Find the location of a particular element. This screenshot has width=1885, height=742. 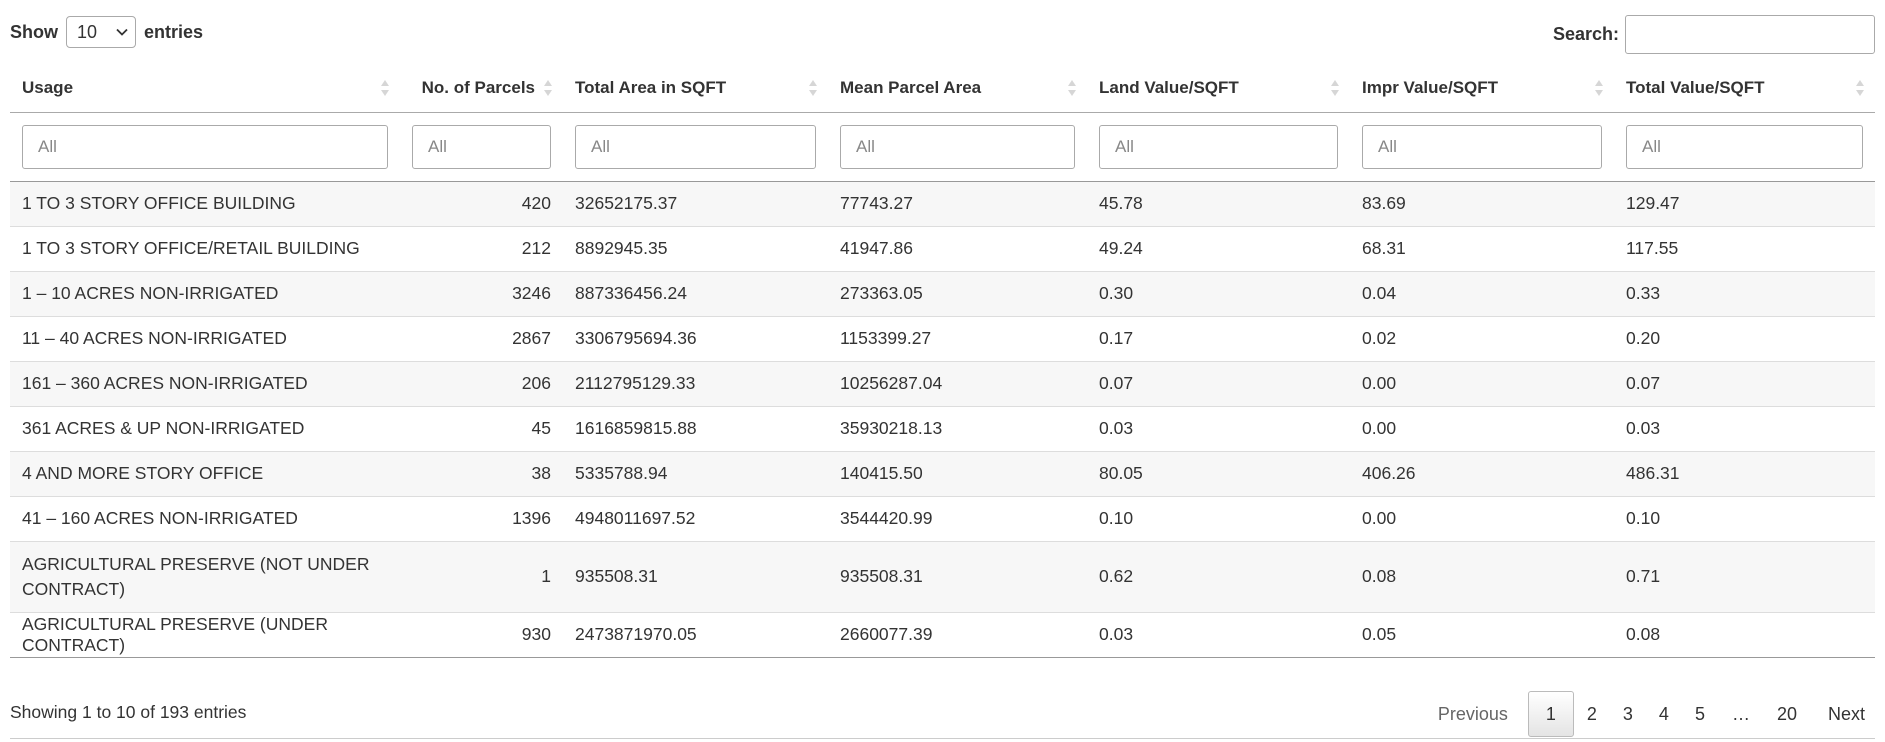

entries-select-value: 10 is located at coordinates (87, 31).